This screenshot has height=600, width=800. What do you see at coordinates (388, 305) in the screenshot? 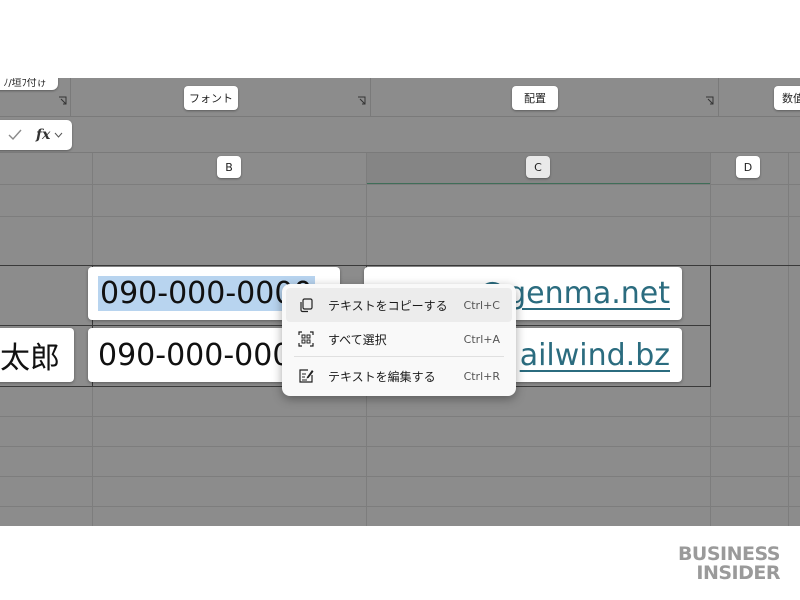
I see `menu-item-label: テキストをコピーする` at bounding box center [388, 305].